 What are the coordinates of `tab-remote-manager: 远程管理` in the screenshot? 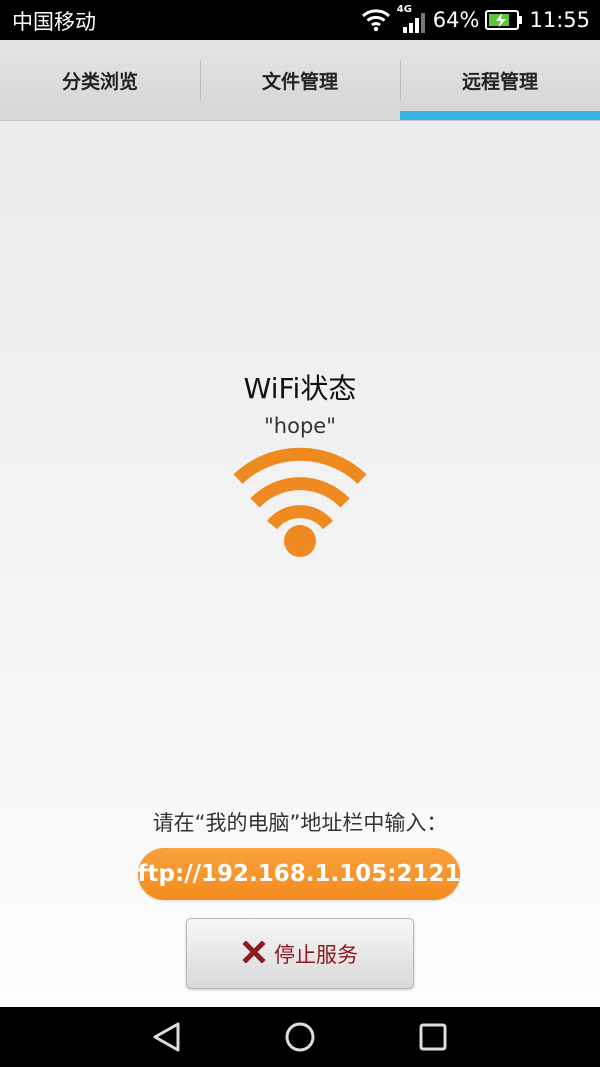 It's located at (500, 80).